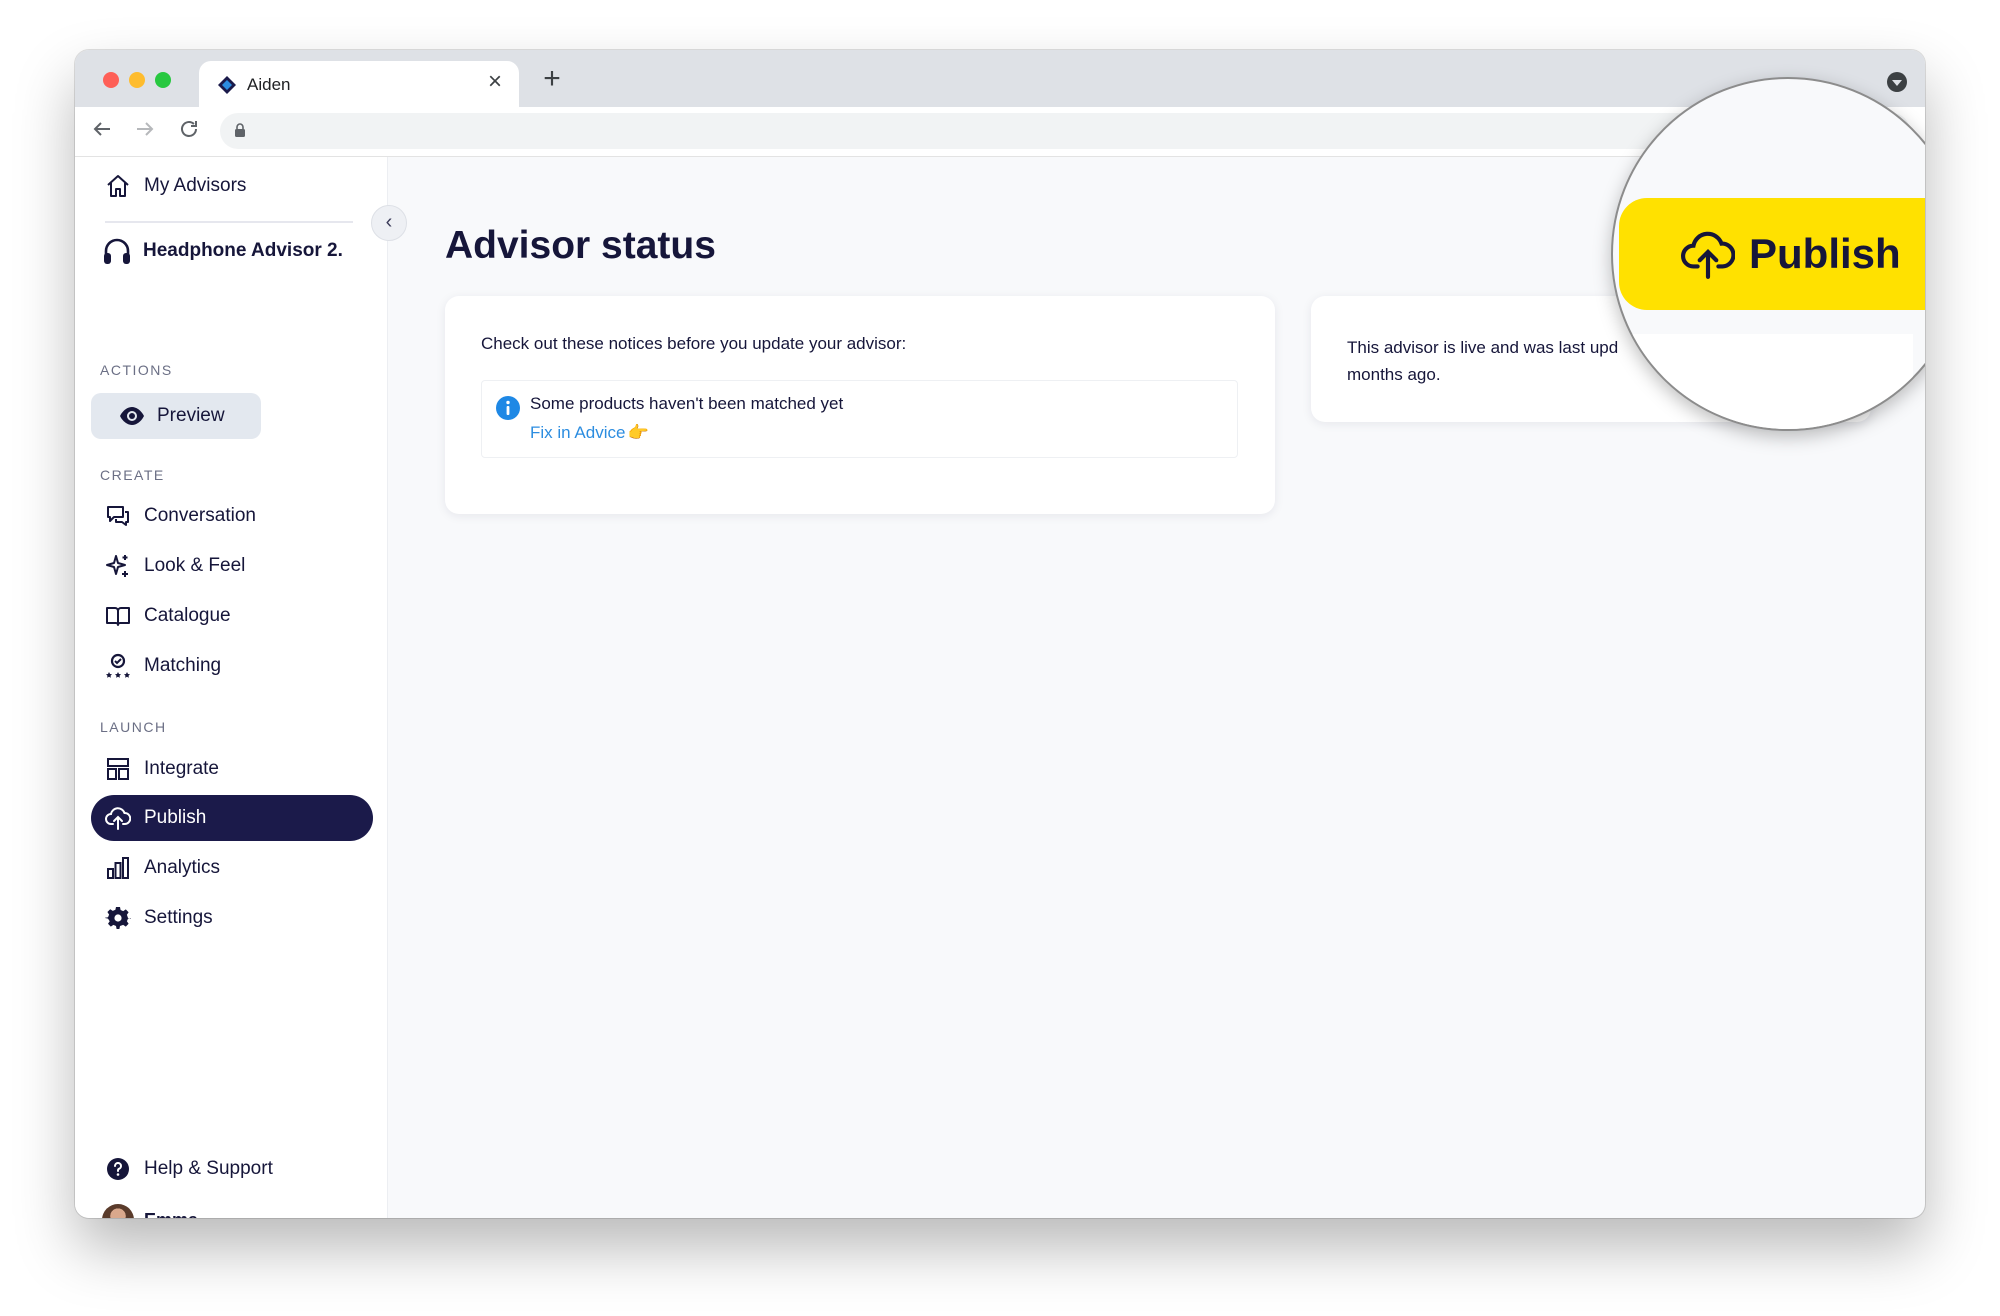  Describe the element at coordinates (117, 566) in the screenshot. I see `sparkles-icon` at that location.